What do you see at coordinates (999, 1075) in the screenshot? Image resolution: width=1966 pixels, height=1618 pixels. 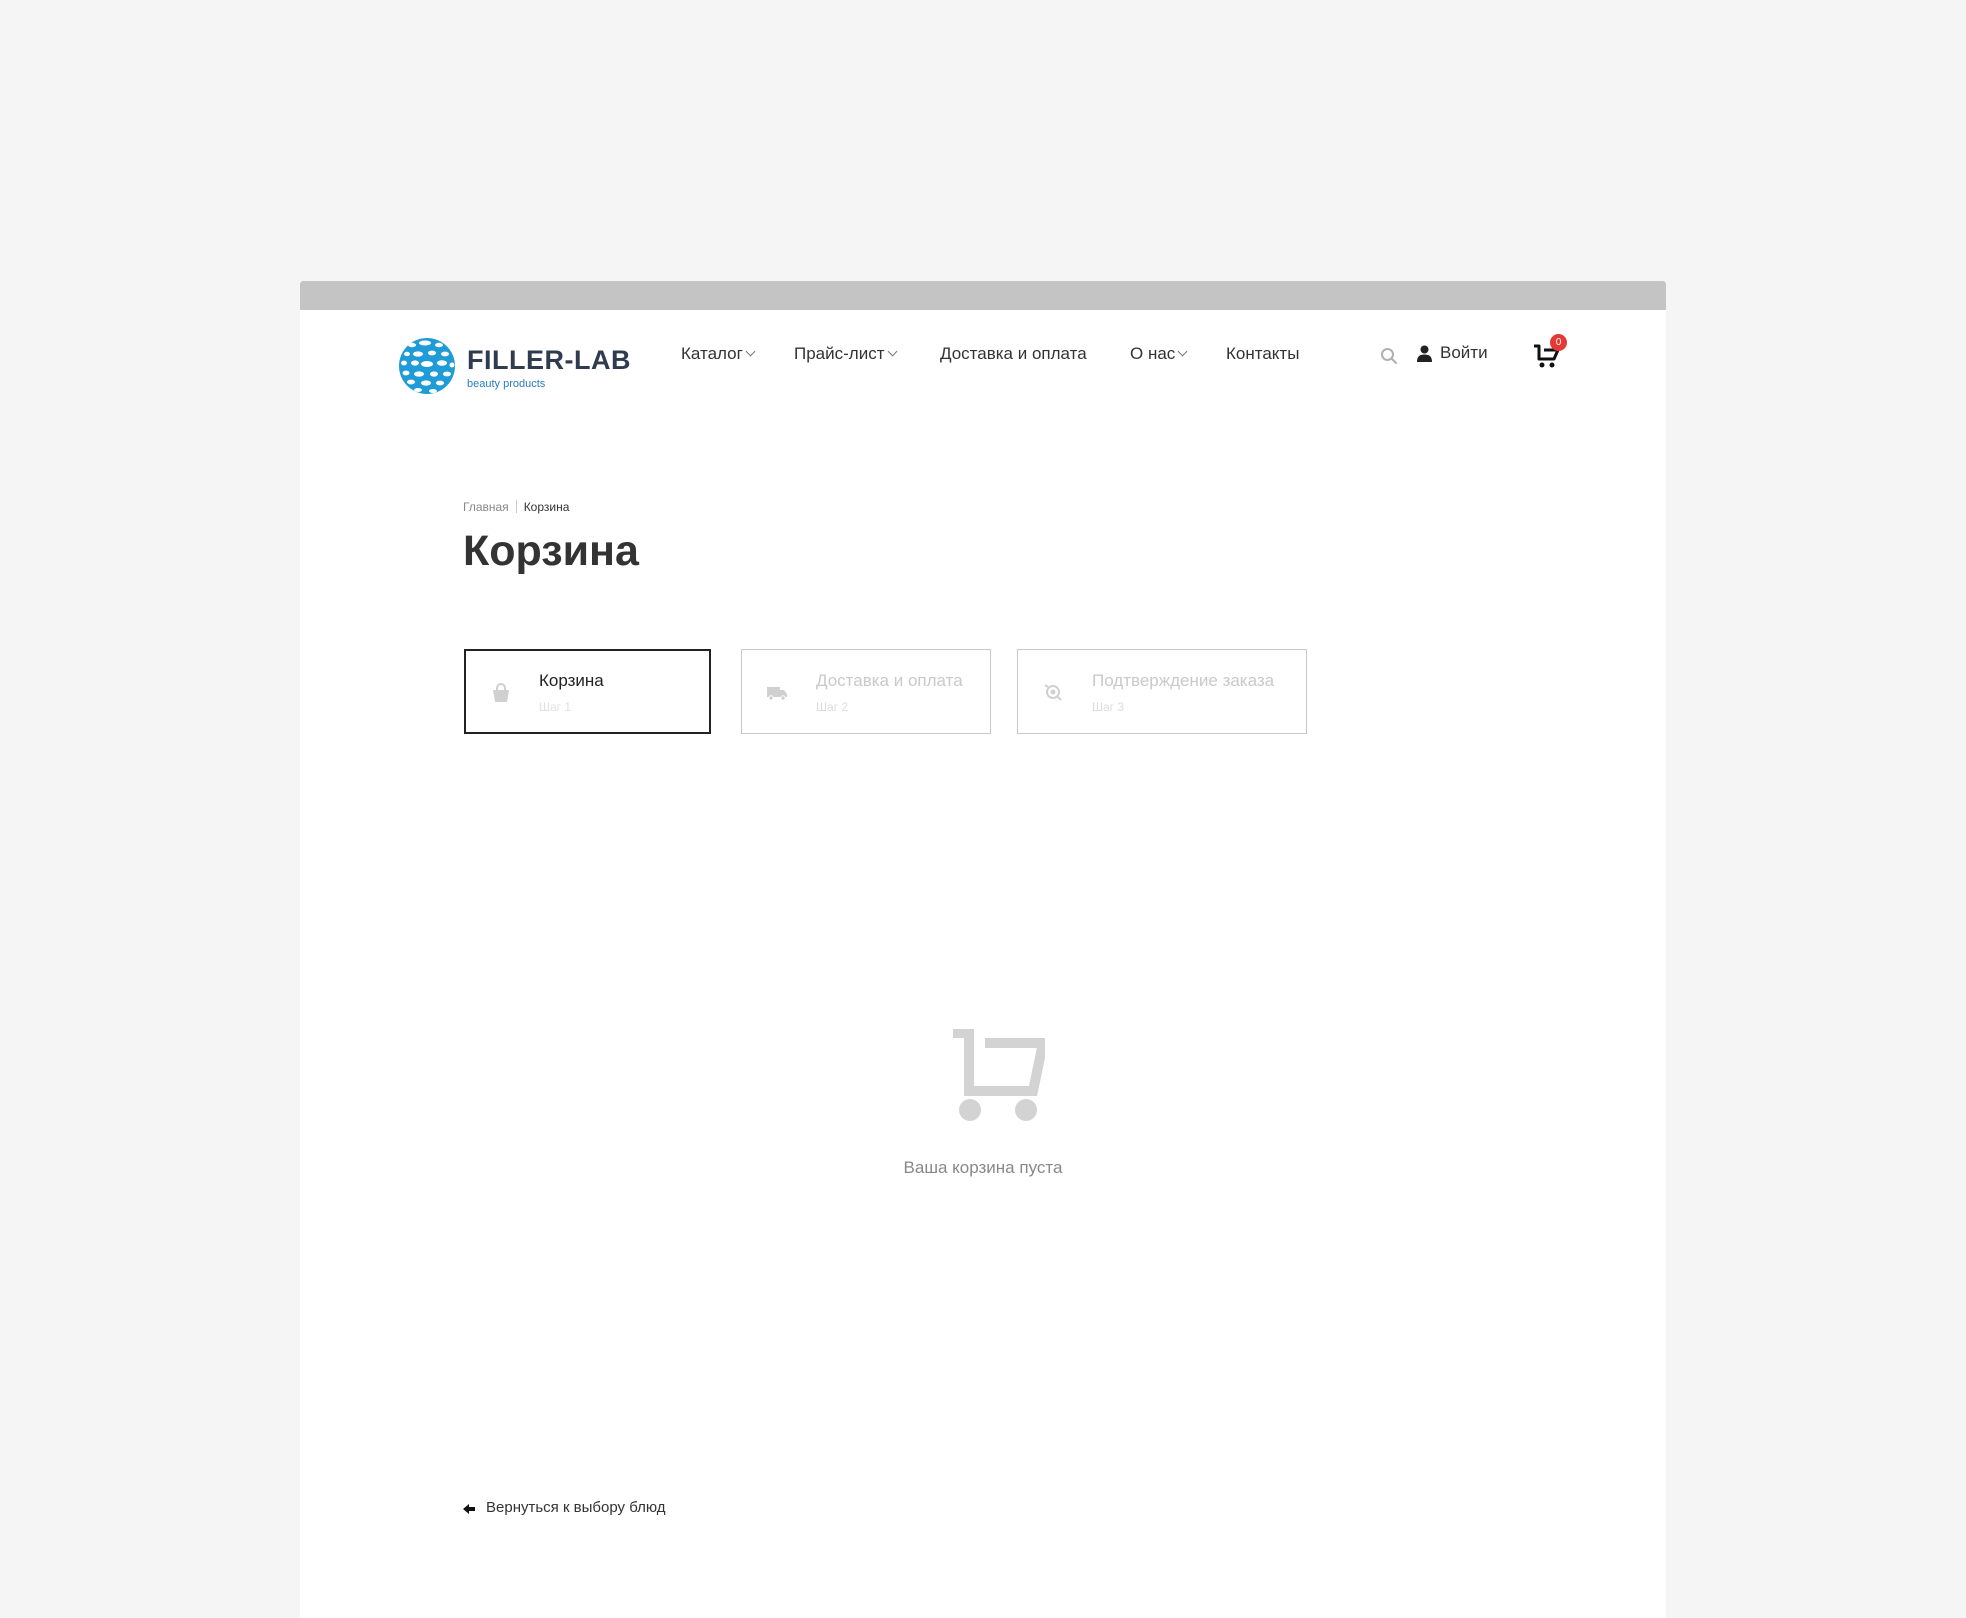 I see `empty-cart-icon` at bounding box center [999, 1075].